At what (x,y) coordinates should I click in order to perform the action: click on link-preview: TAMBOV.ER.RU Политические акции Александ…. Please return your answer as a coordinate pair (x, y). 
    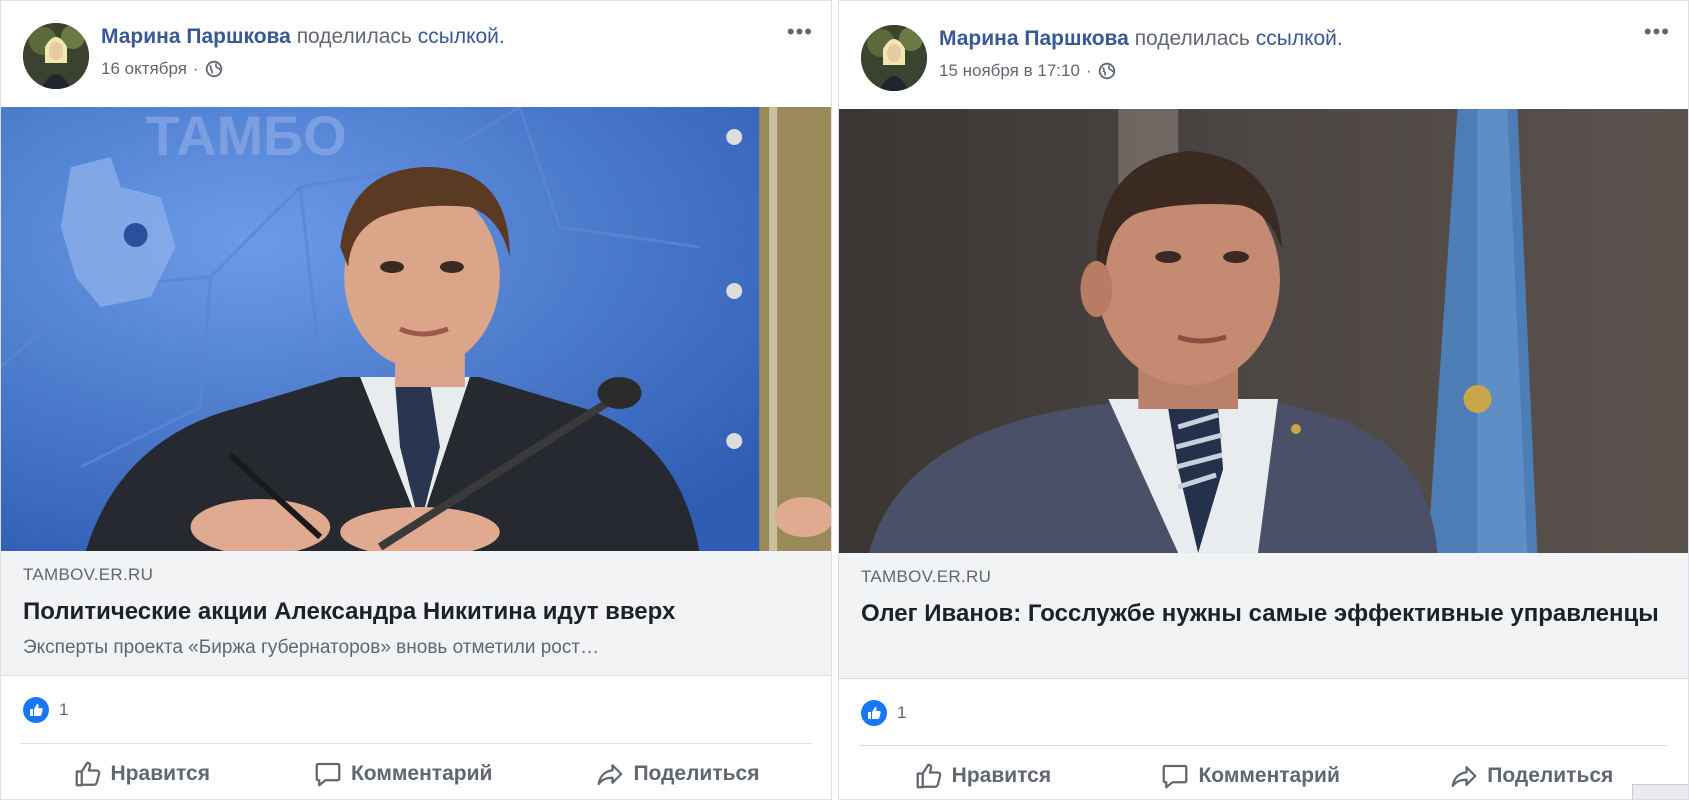
    Looking at the image, I should click on (416, 613).